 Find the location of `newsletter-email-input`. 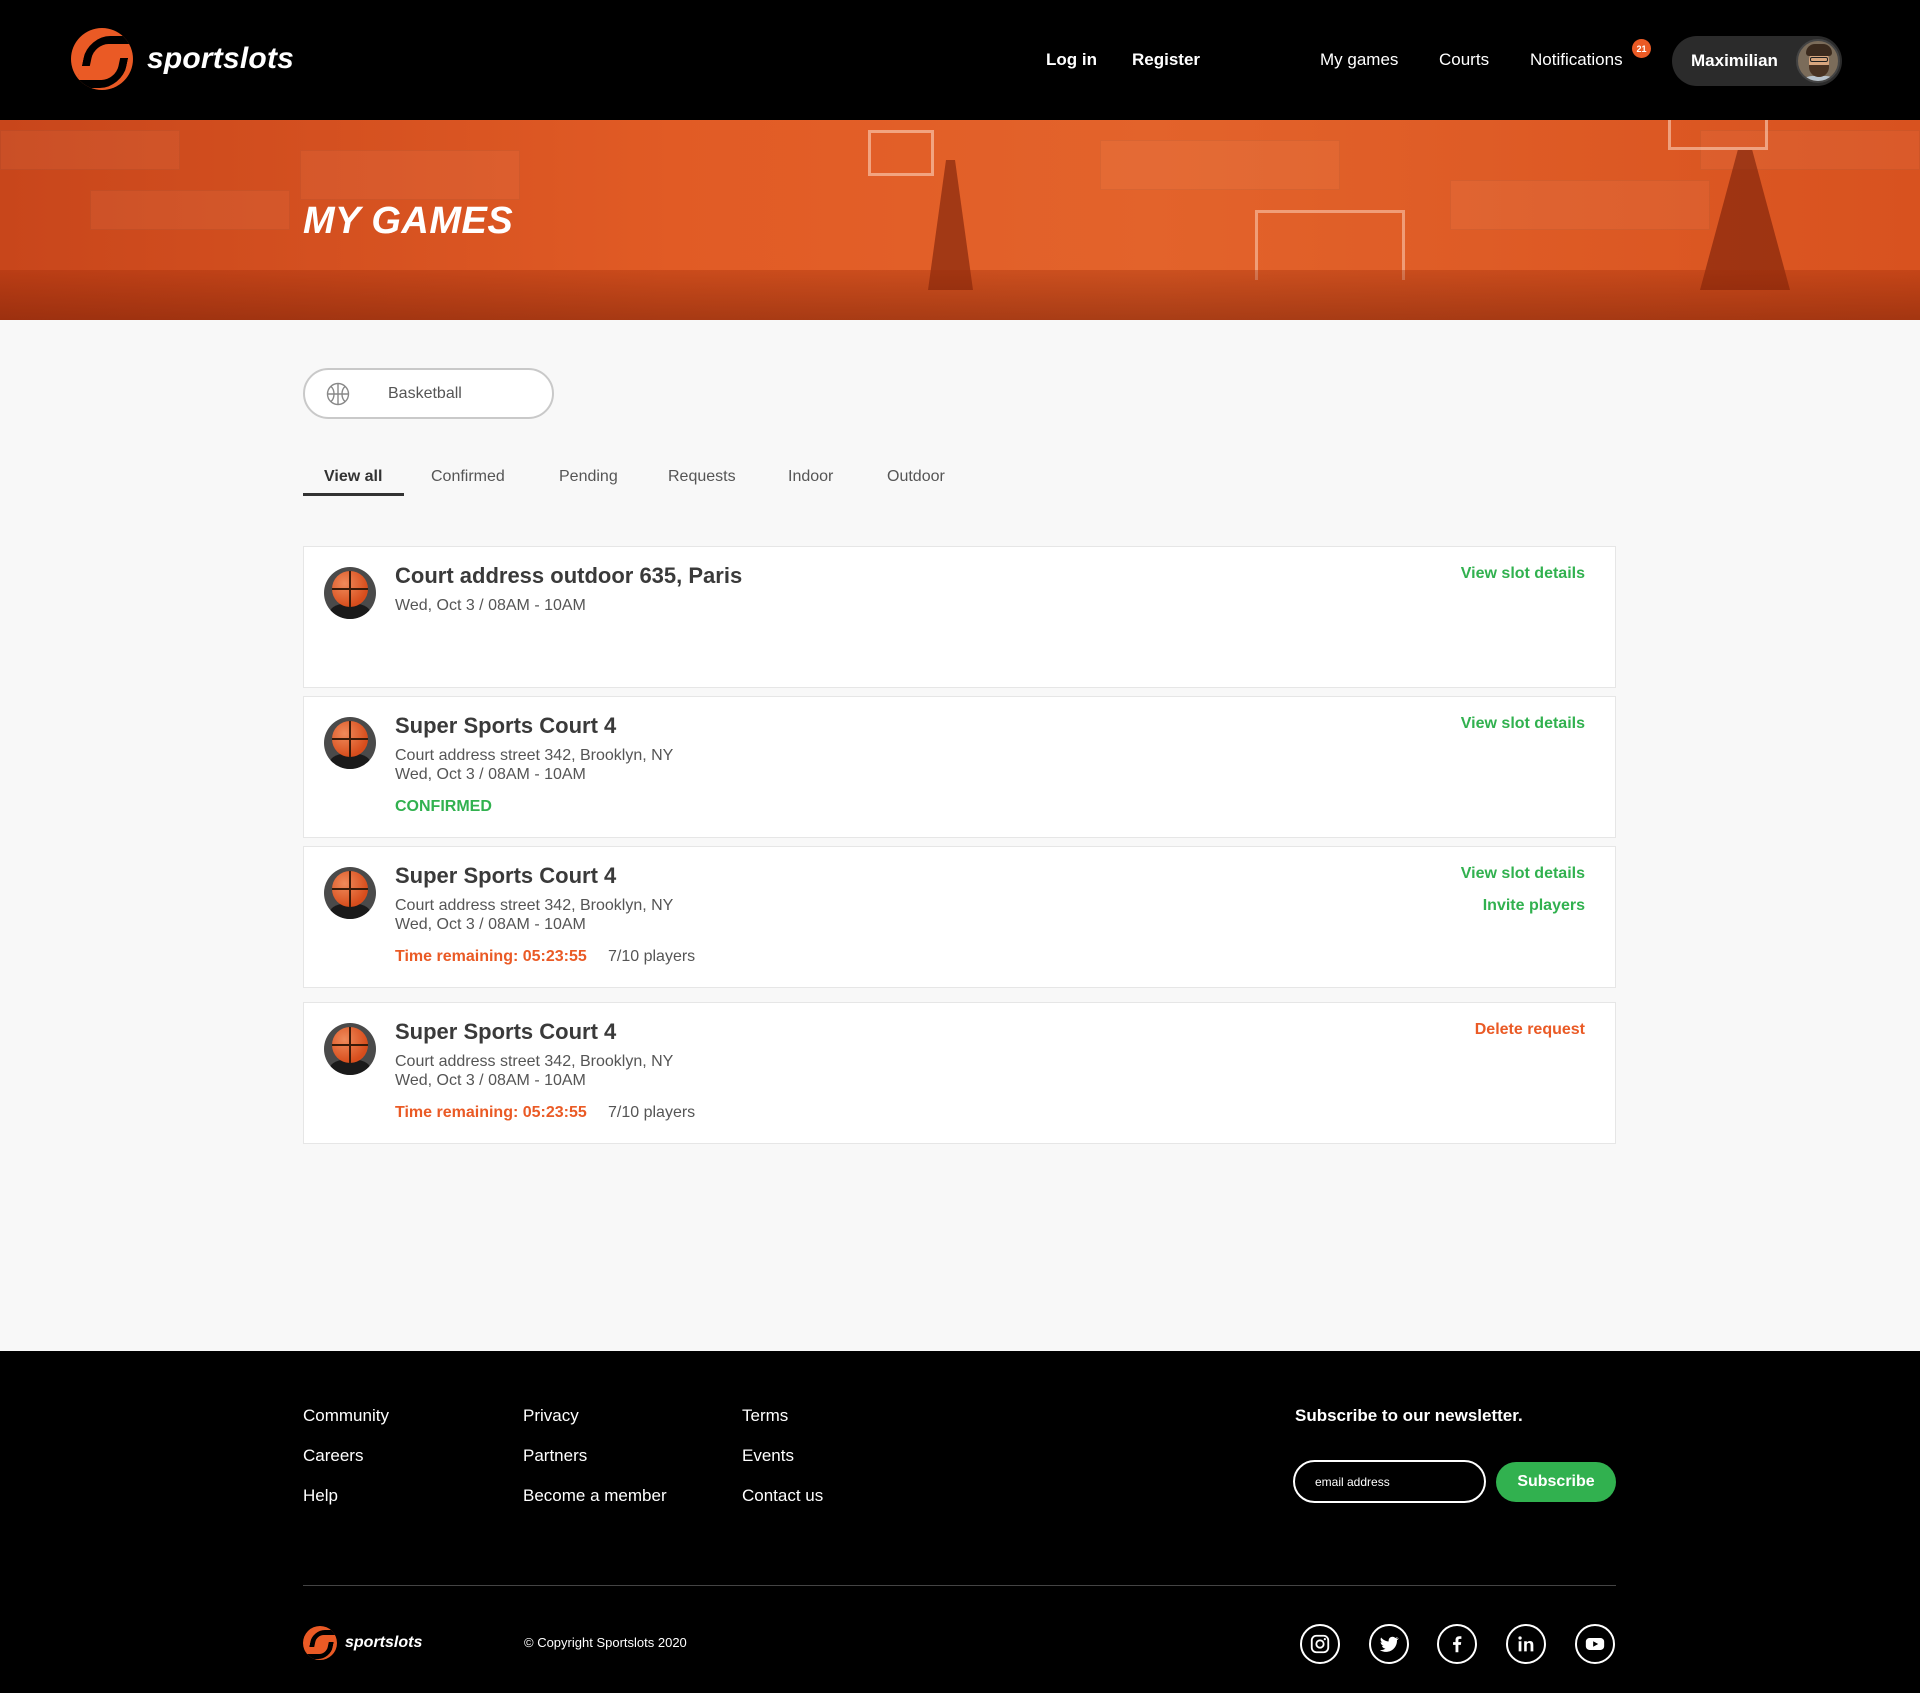

newsletter-email-input is located at coordinates (1389, 1481).